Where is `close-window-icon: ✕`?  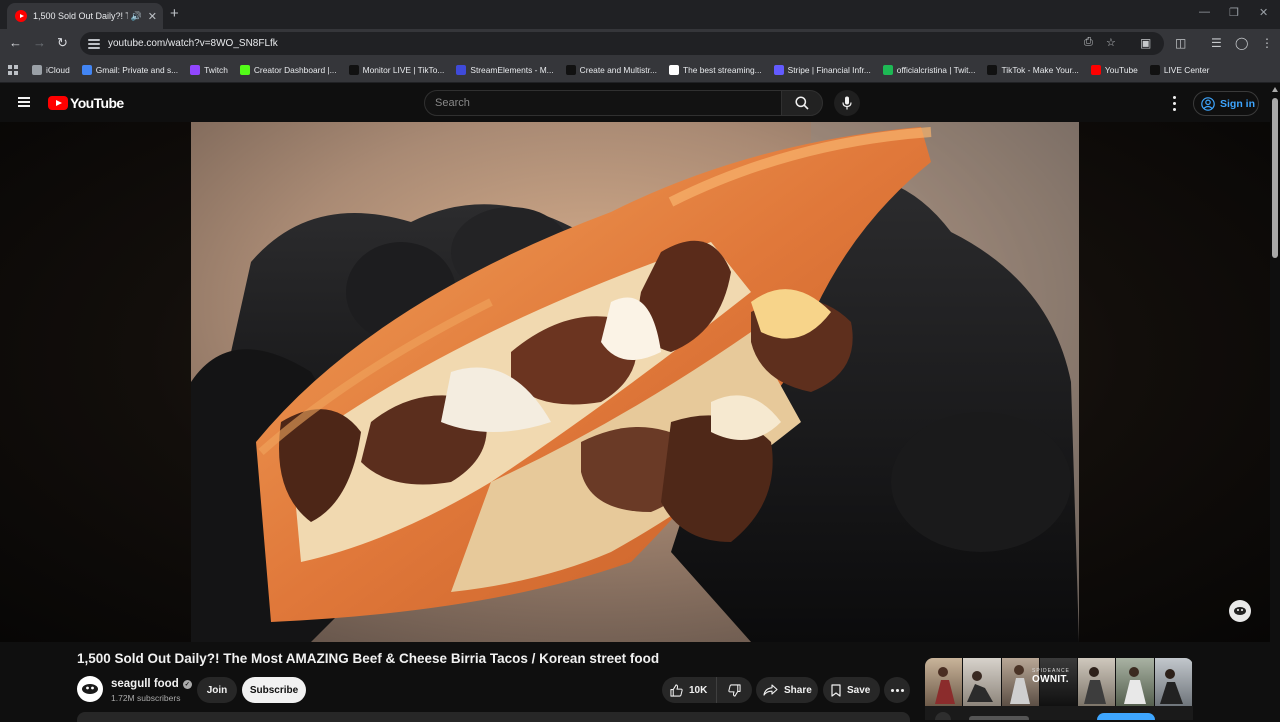
close-window-icon: ✕ is located at coordinates (1263, 12).